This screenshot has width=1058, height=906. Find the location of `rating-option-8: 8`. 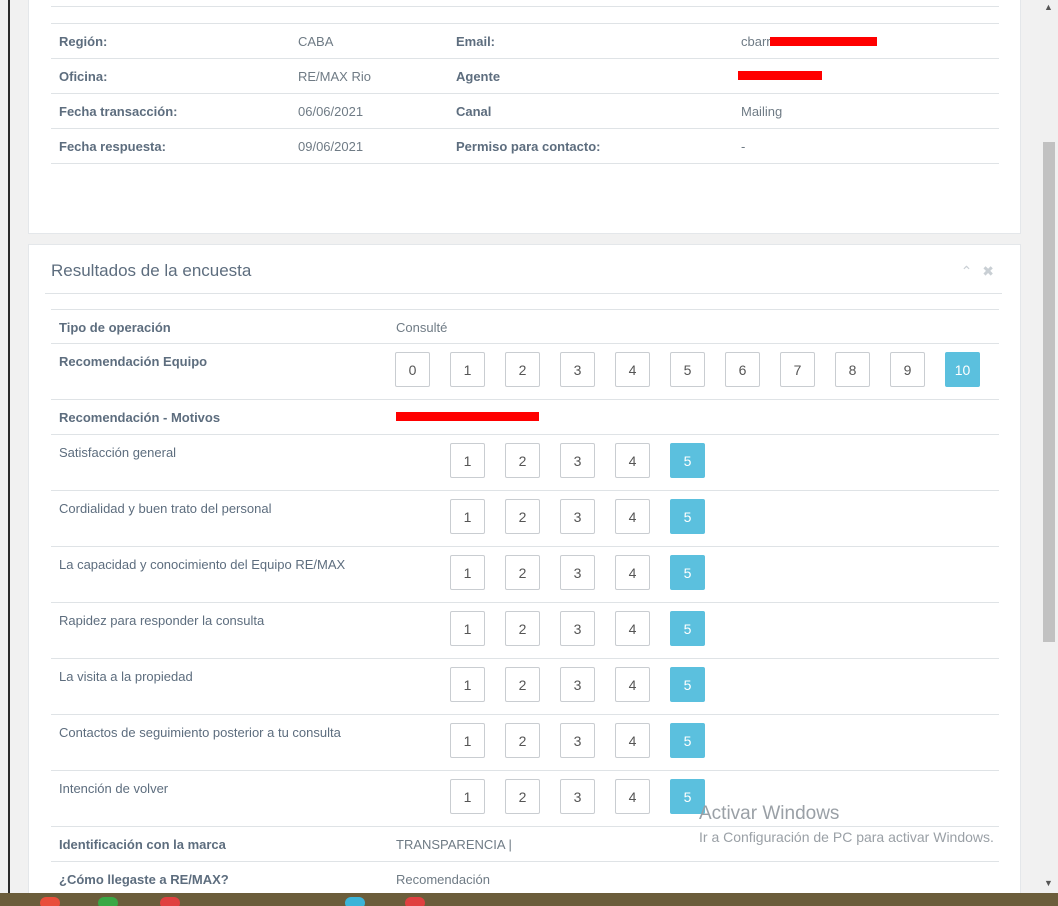

rating-option-8: 8 is located at coordinates (852, 369).